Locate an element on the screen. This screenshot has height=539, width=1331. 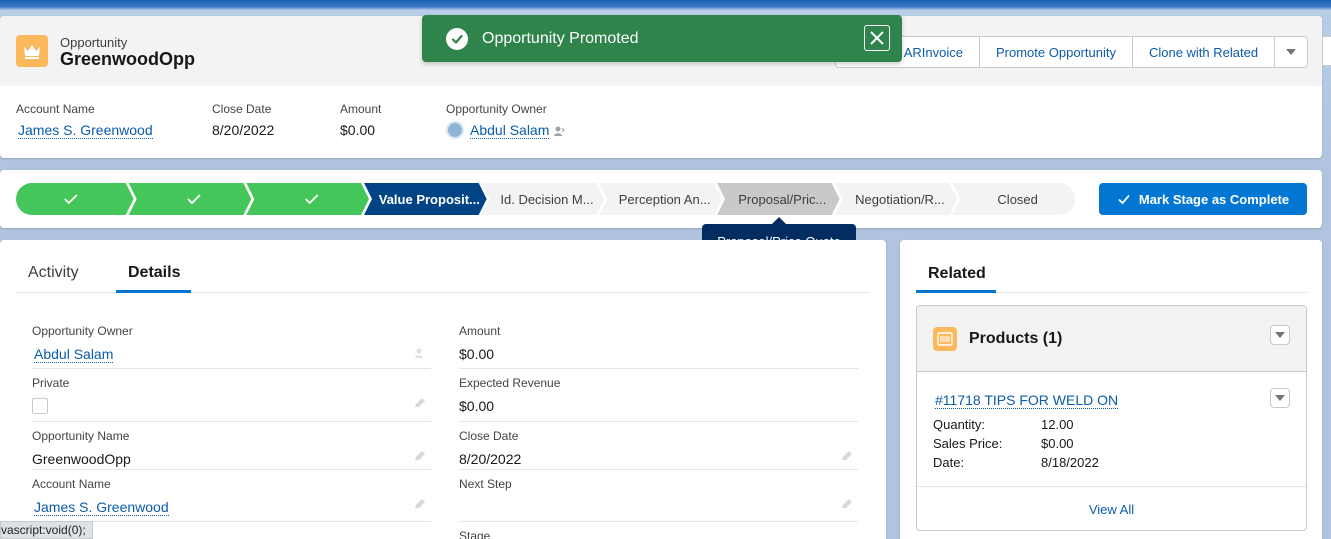
more-actions-button is located at coordinates (1291, 52).